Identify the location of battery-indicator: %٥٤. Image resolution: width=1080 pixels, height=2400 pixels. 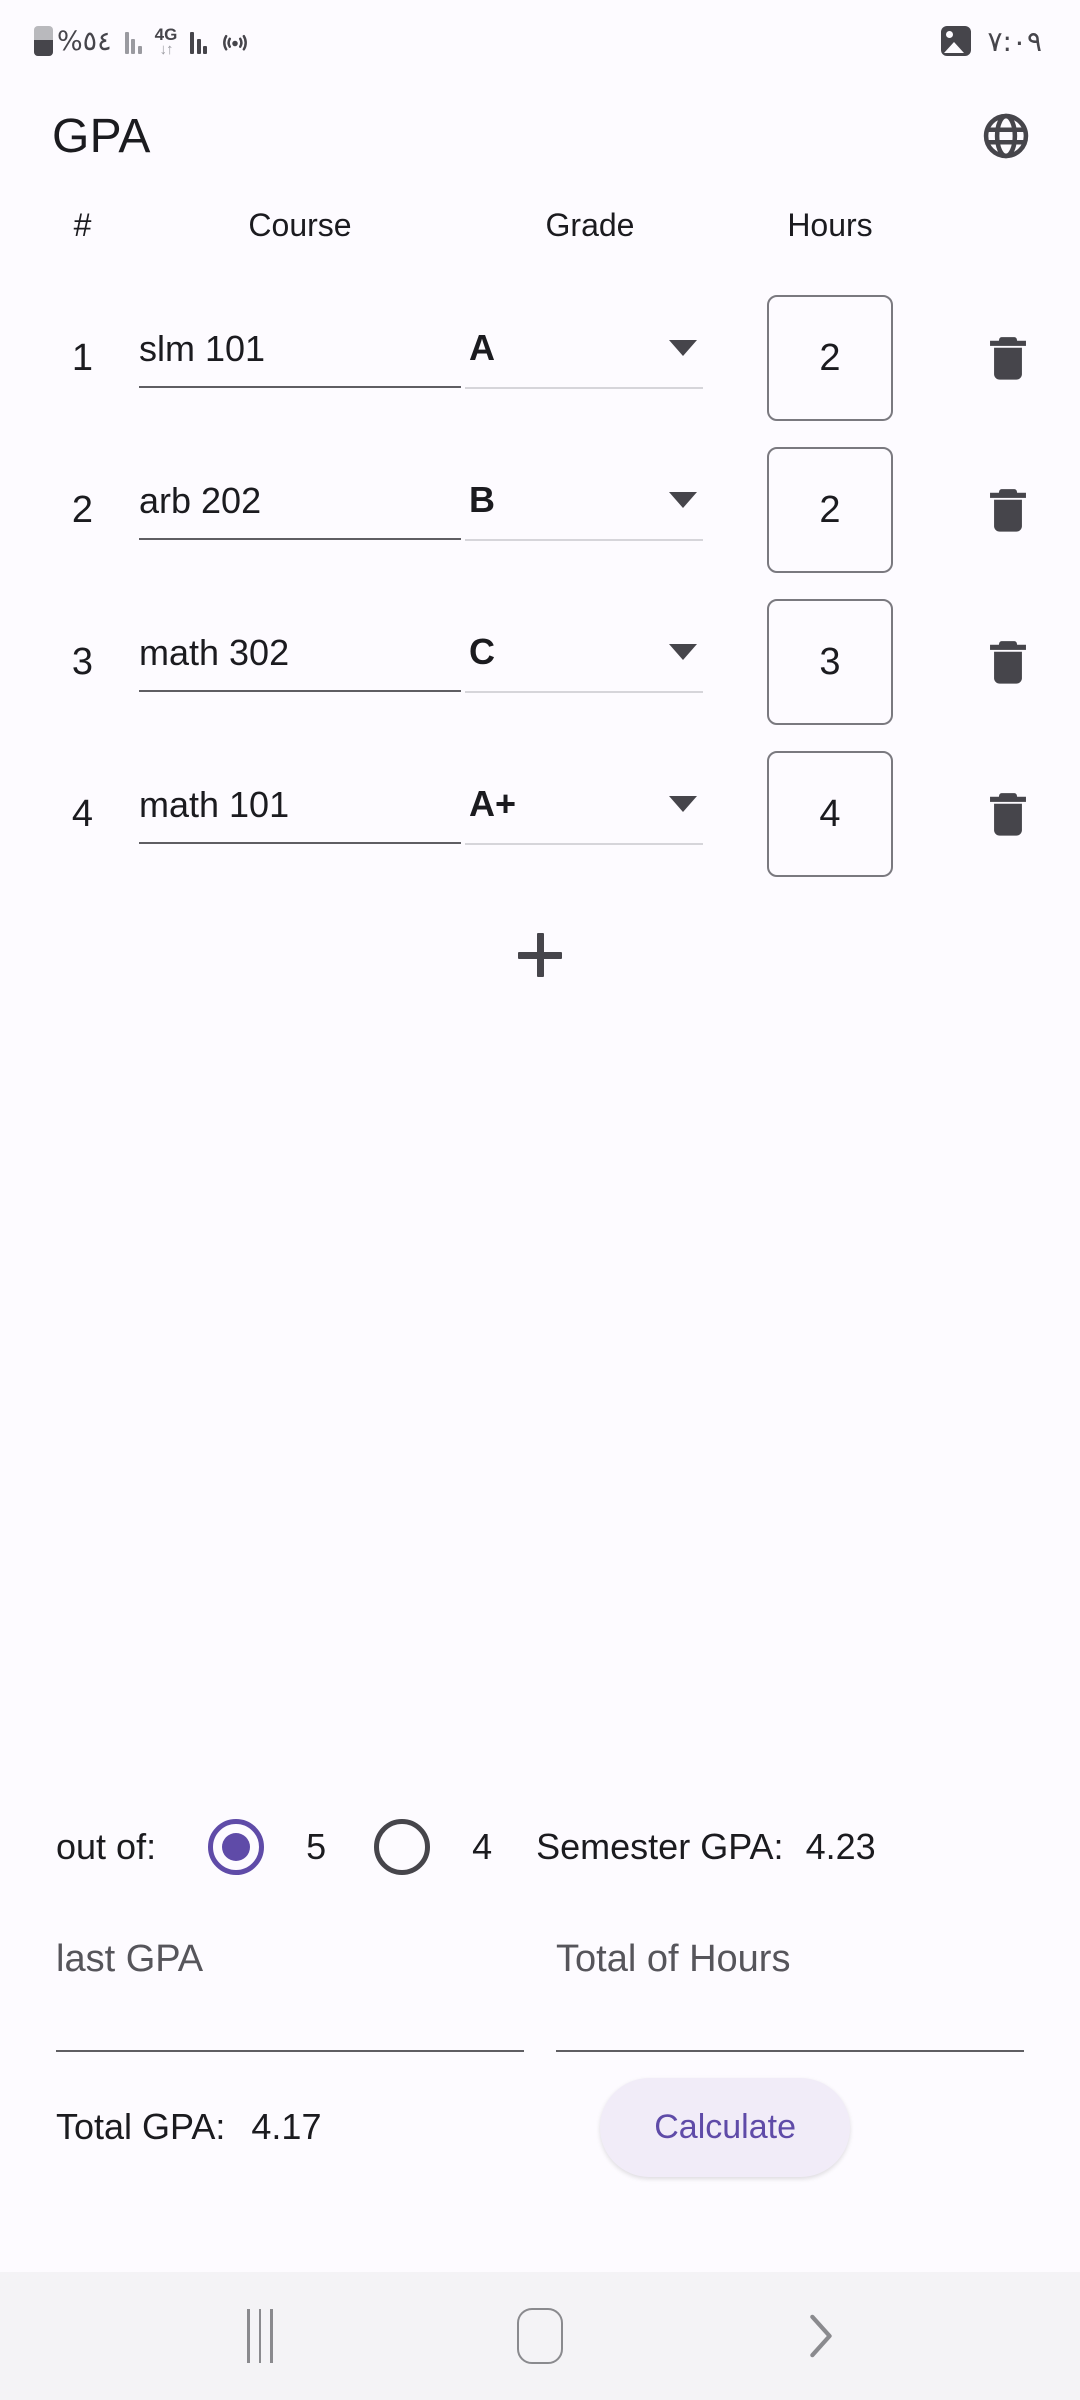
(73, 41).